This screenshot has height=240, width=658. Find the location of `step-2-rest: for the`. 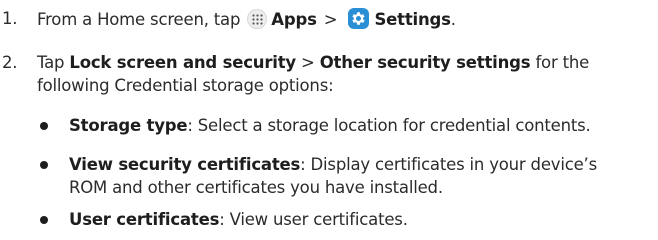

step-2-rest: for the is located at coordinates (562, 62).